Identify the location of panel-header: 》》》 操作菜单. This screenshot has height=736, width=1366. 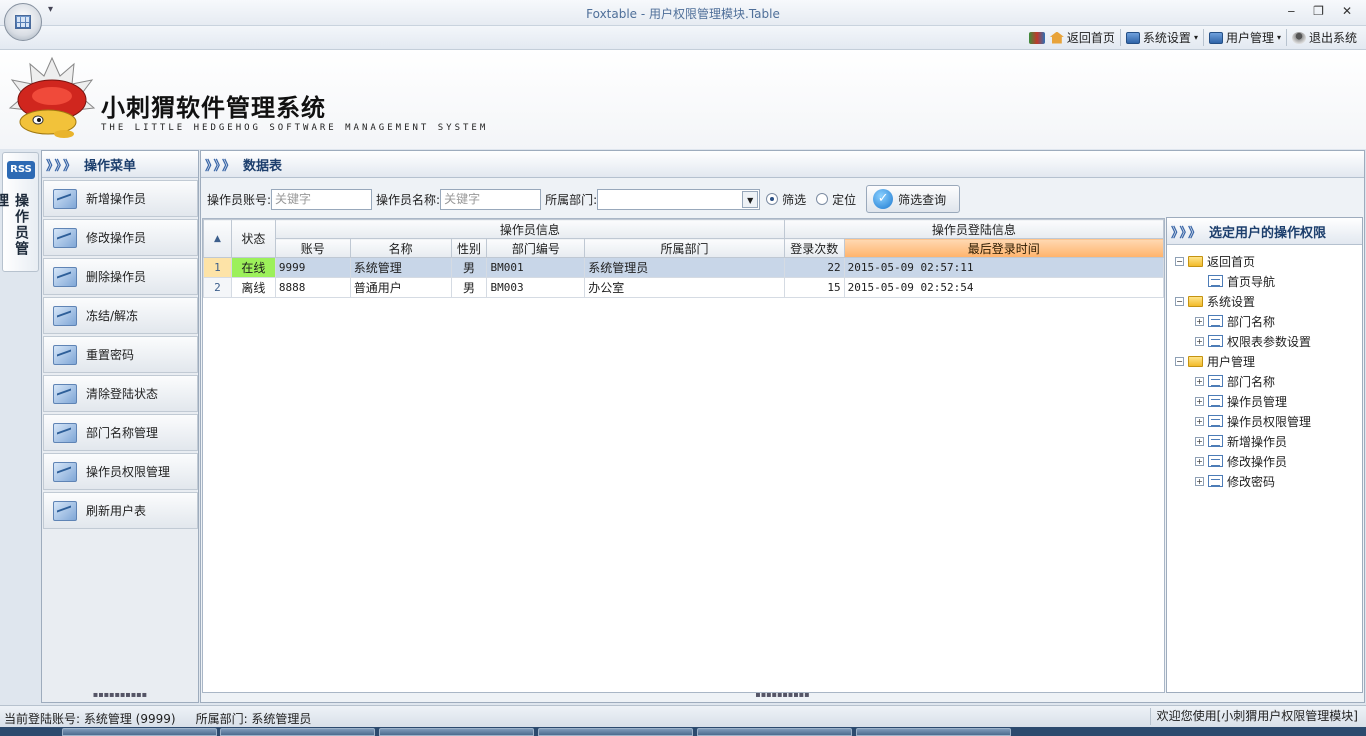
(120, 164).